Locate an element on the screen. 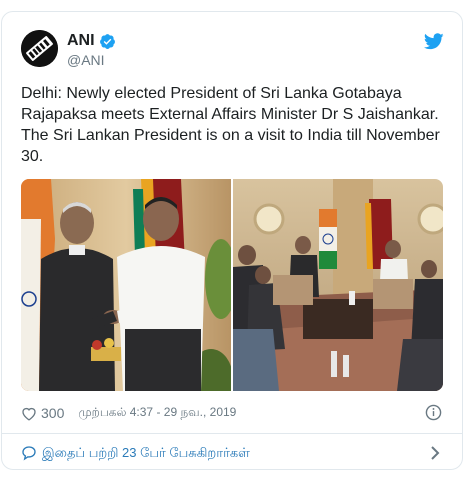  replies-link: இதைப் பற்றி 23 பேர் பேசுகிறார்கள் is located at coordinates (234, 453).